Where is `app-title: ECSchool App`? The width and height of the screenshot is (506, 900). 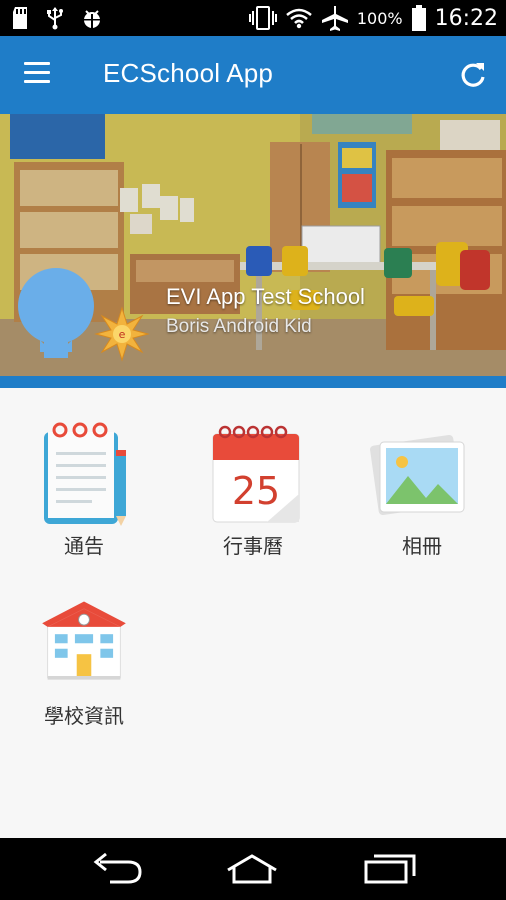
app-title: ECSchool App is located at coordinates (188, 73).